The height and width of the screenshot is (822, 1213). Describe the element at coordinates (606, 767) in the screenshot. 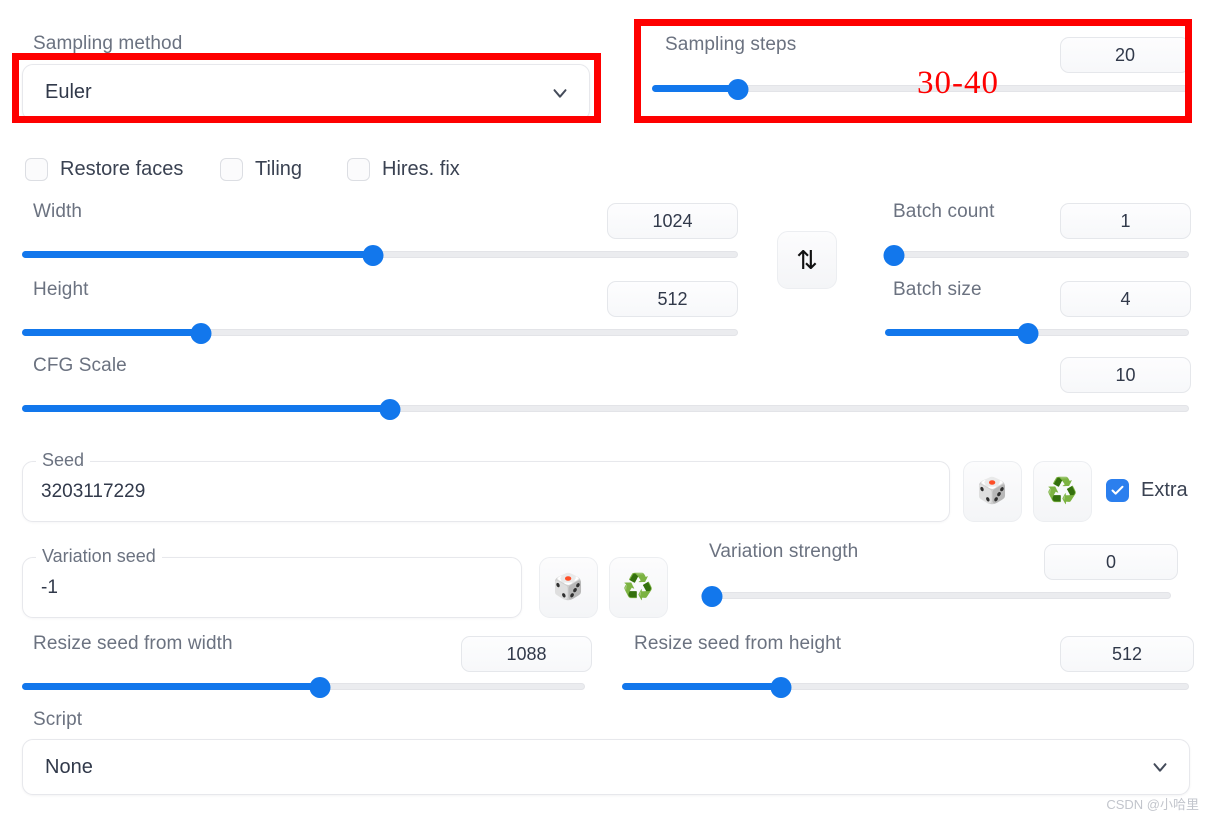

I see `script-dropdown: None` at that location.